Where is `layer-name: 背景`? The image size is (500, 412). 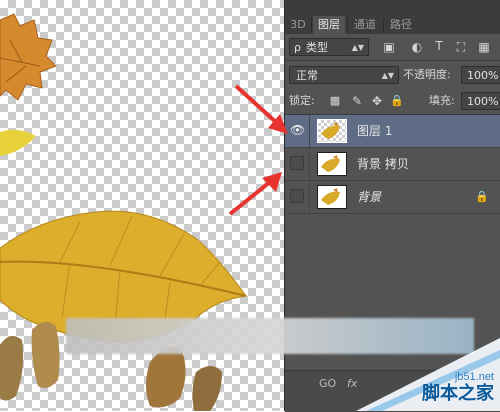 layer-name: 背景 is located at coordinates (369, 197).